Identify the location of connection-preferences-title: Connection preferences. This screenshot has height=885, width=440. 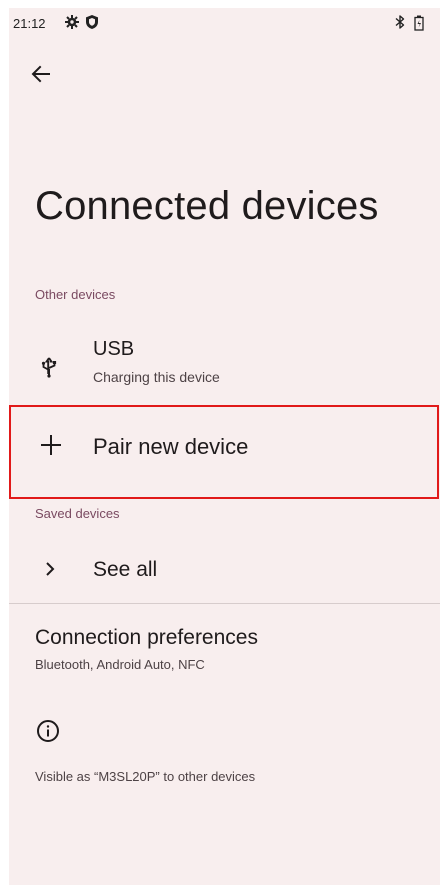
(146, 637).